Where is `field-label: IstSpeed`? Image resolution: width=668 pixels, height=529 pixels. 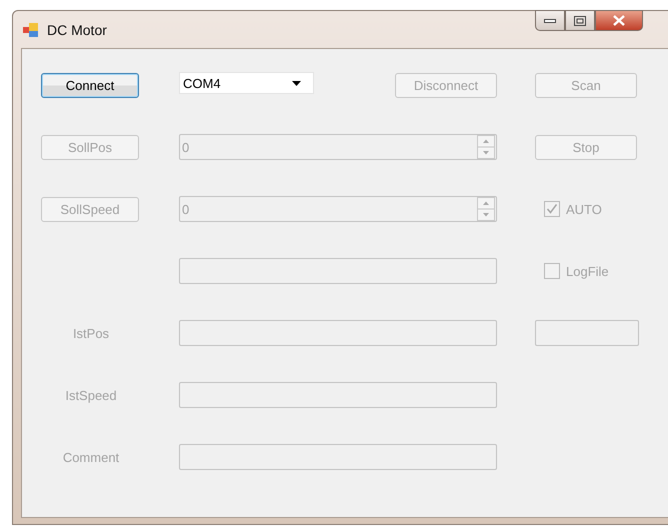 field-label: IstSpeed is located at coordinates (91, 395).